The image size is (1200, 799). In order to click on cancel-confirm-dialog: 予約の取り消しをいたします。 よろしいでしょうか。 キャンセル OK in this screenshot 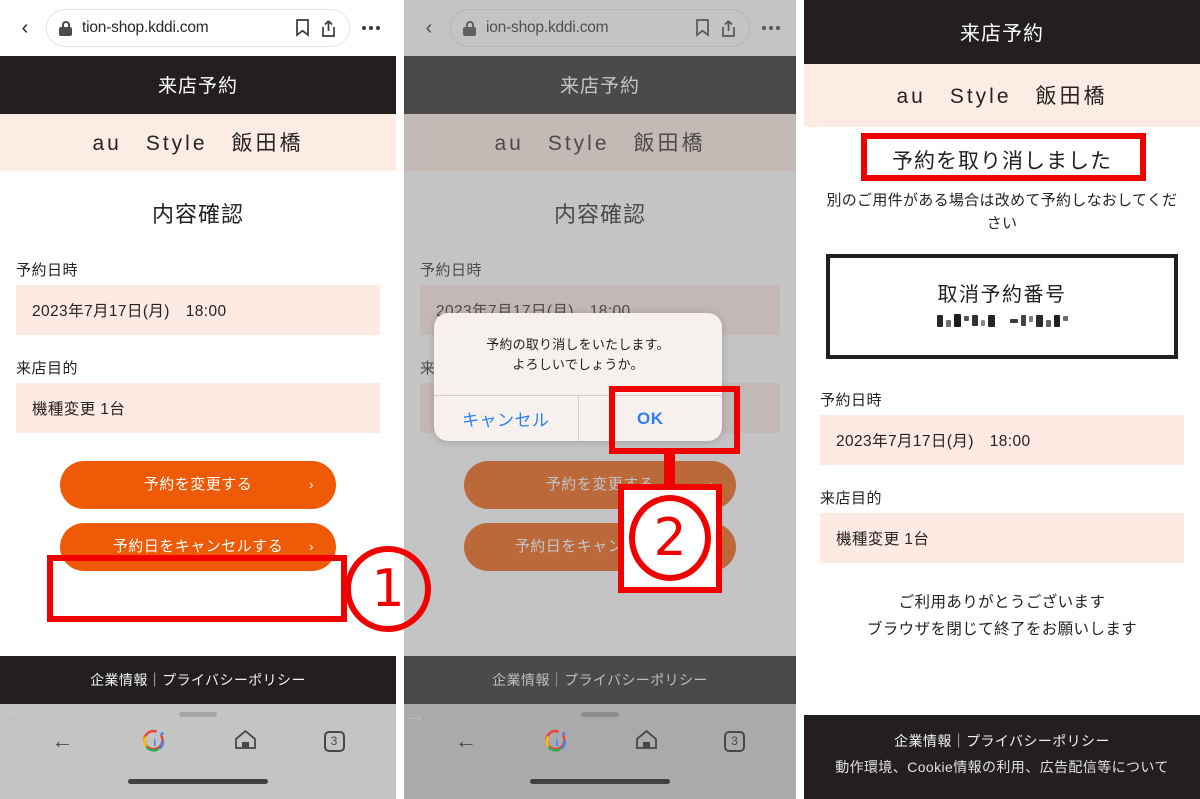, I will do `click(578, 377)`.